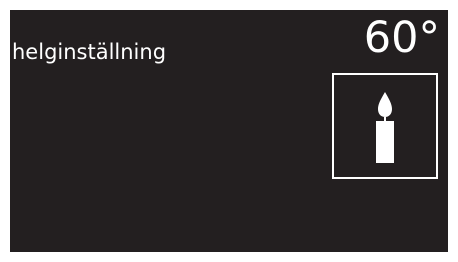 Image resolution: width=458 pixels, height=262 pixels. I want to click on mode-label: helginställning, so click(89, 52).